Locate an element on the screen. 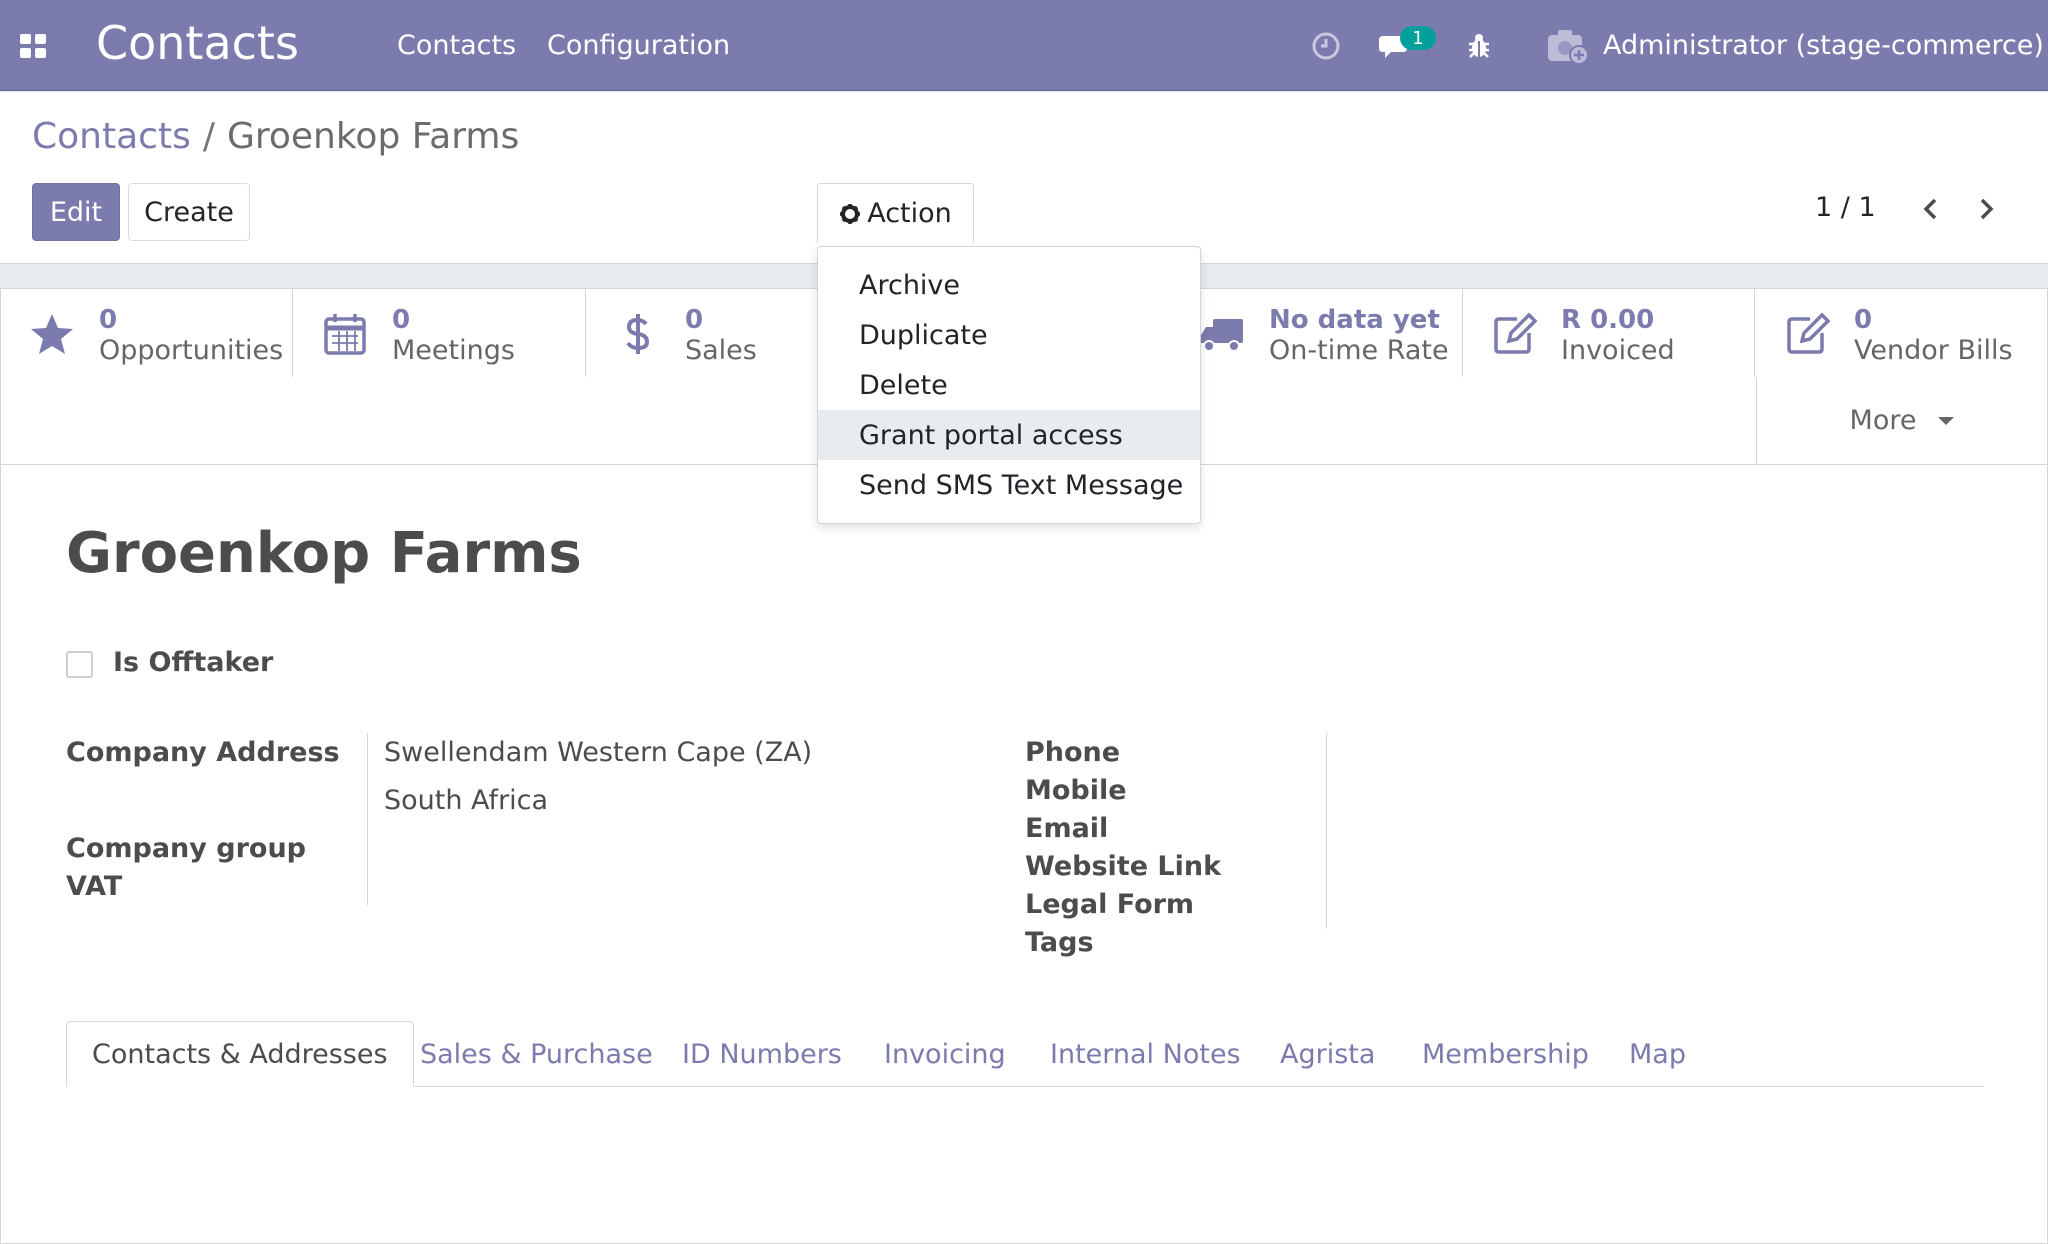 The height and width of the screenshot is (1244, 2048). breadcrumb: Contacts / Groenkop Farms is located at coordinates (275, 136).